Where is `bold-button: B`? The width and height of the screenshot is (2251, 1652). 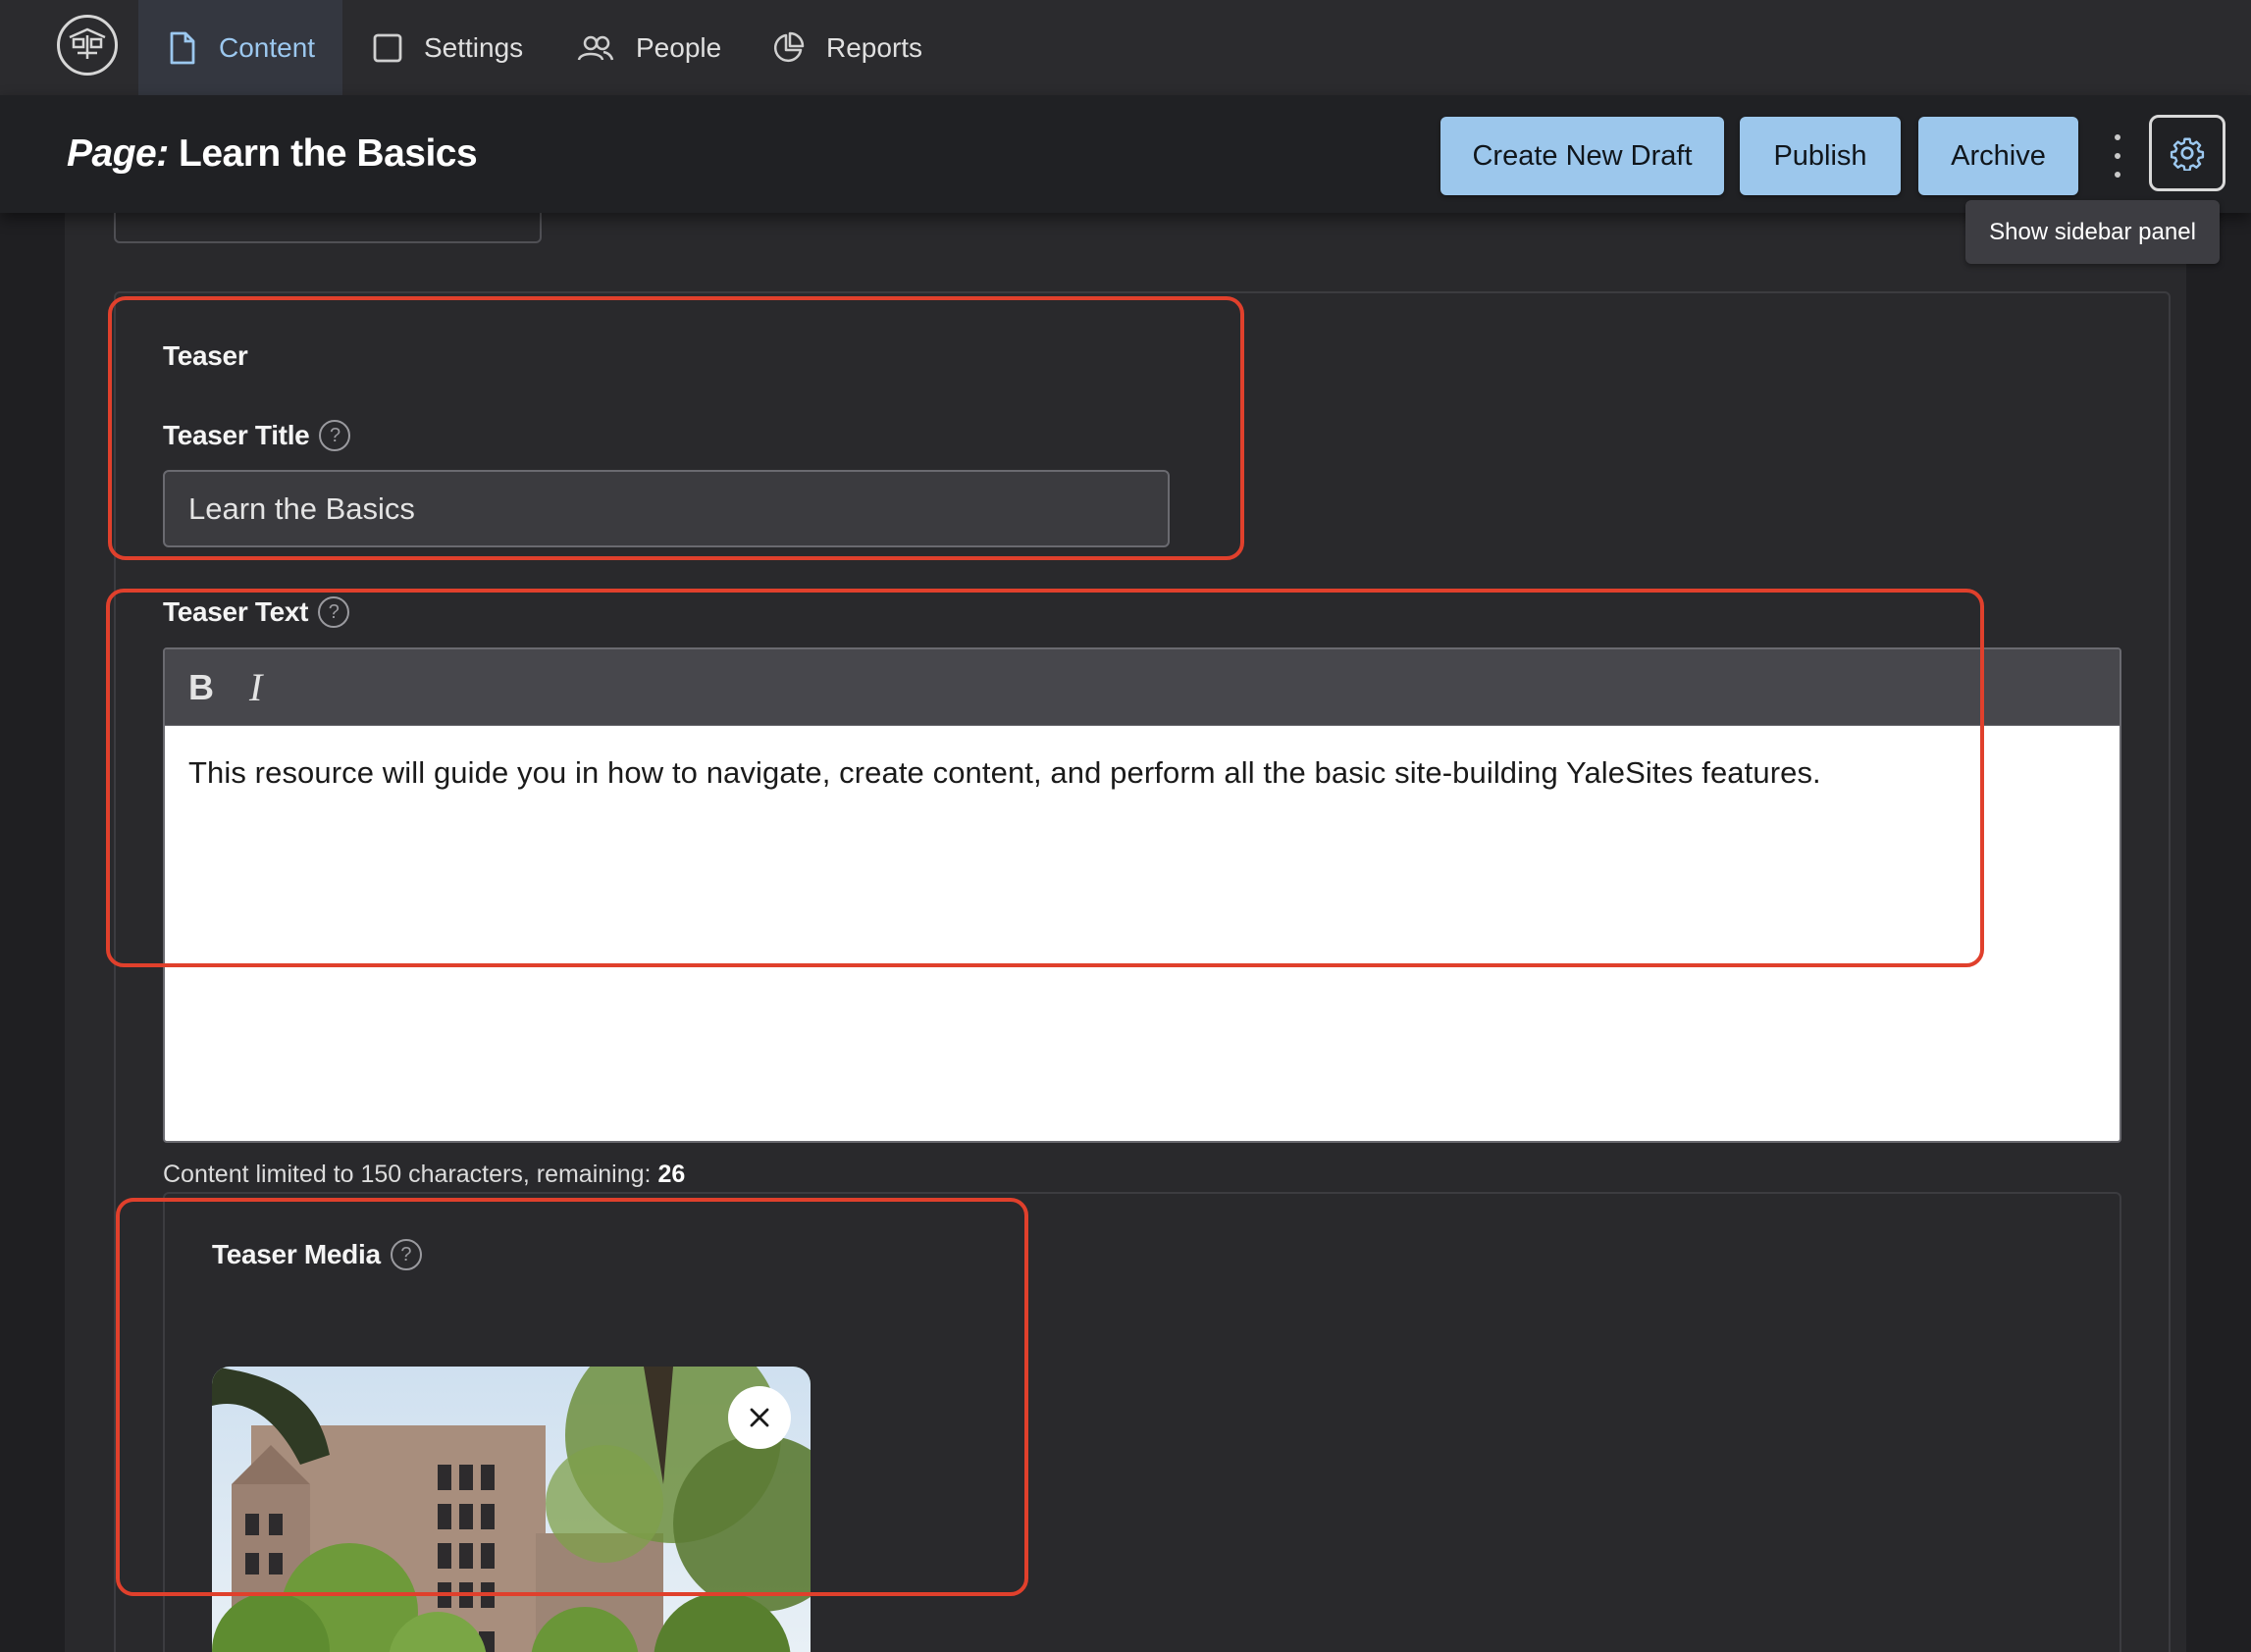 bold-button: B is located at coordinates (201, 687).